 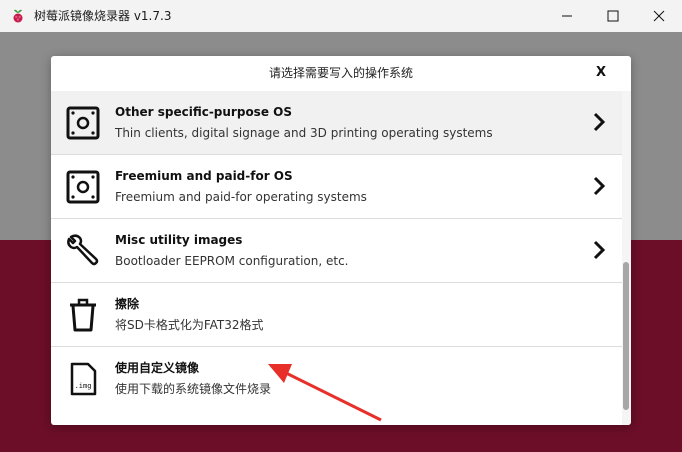 What do you see at coordinates (189, 325) in the screenshot?
I see `item-description: 将SD卡格式化为FAT32格式` at bounding box center [189, 325].